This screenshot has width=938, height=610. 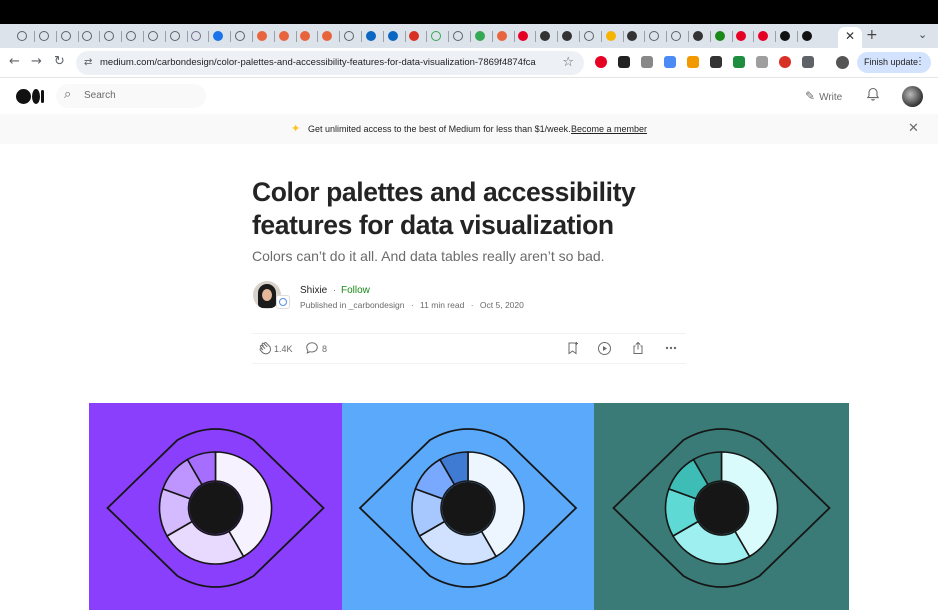 I want to click on profile-avatar, so click(x=842, y=62).